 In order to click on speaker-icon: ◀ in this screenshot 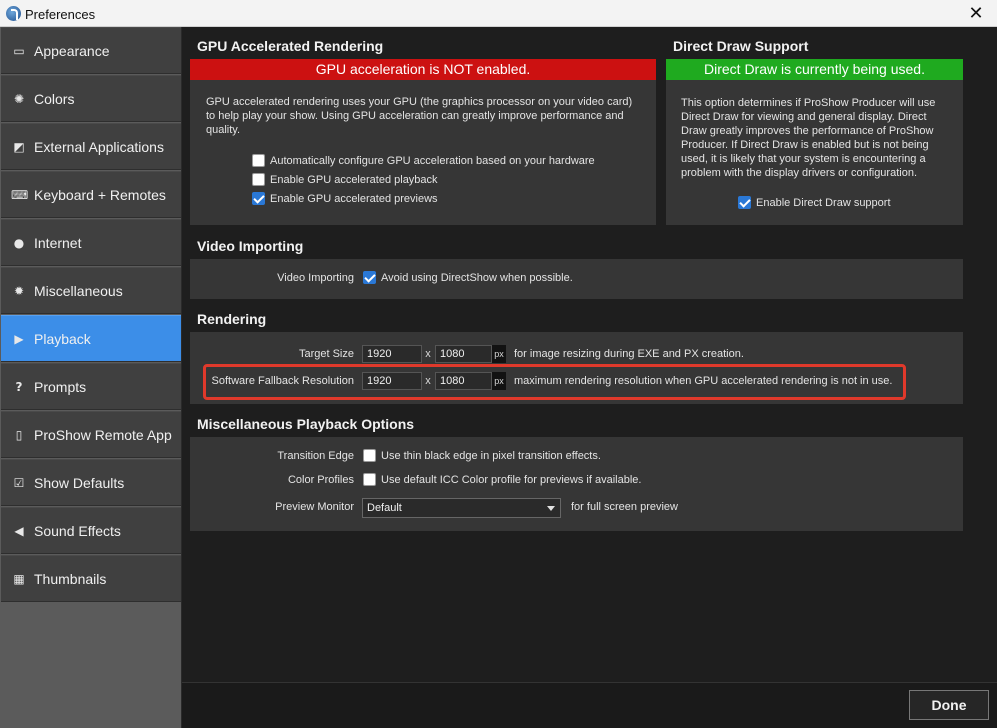, I will do `click(19, 531)`.